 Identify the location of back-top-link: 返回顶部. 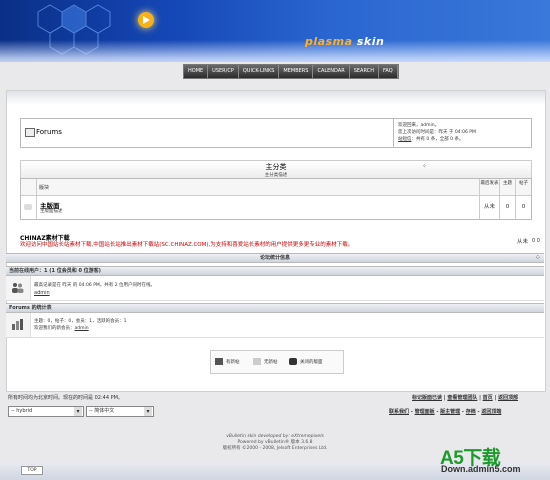
(508, 398).